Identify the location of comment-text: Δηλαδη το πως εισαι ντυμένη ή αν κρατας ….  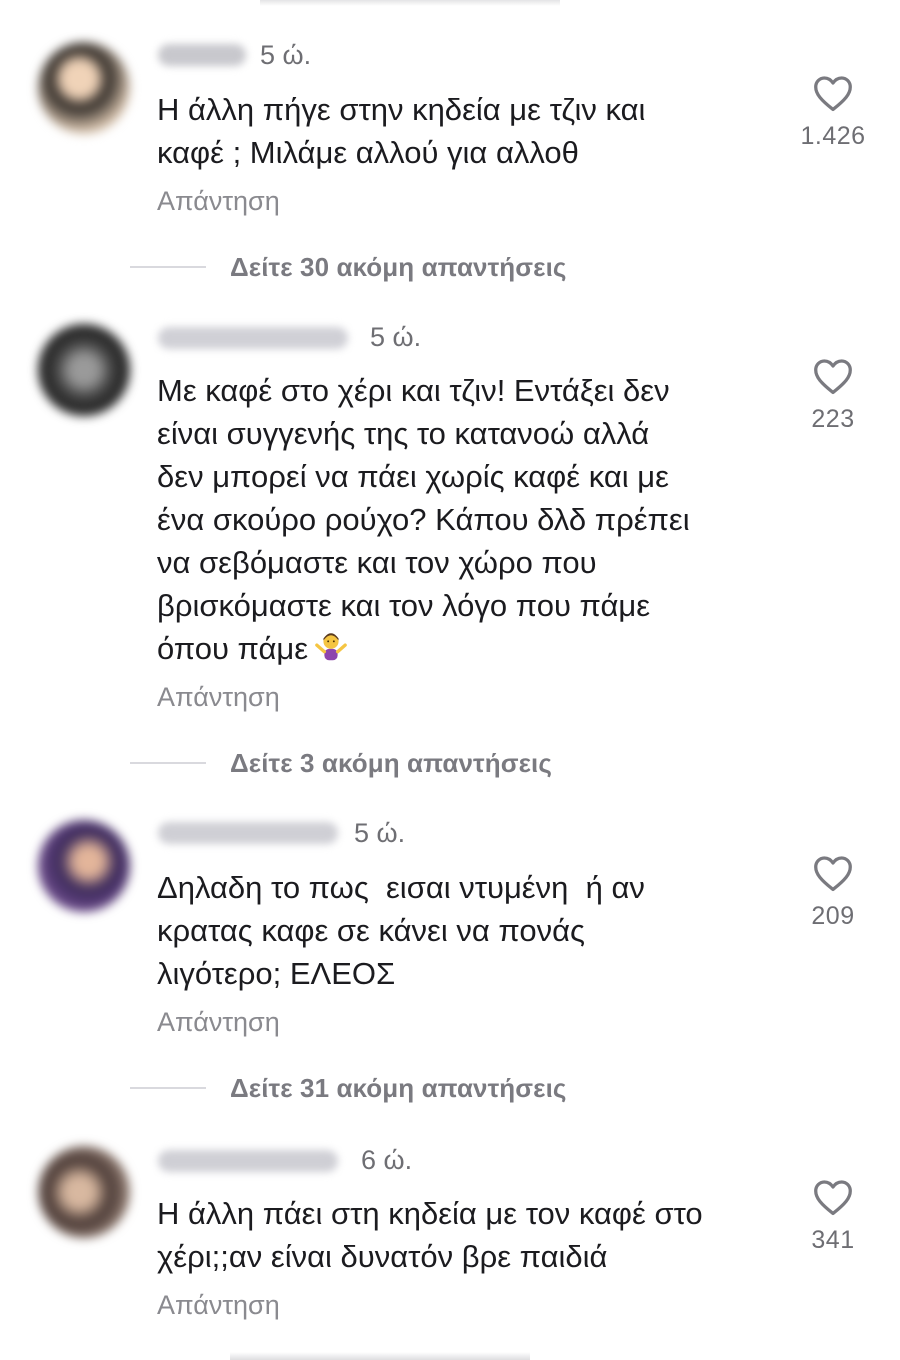
(401, 930).